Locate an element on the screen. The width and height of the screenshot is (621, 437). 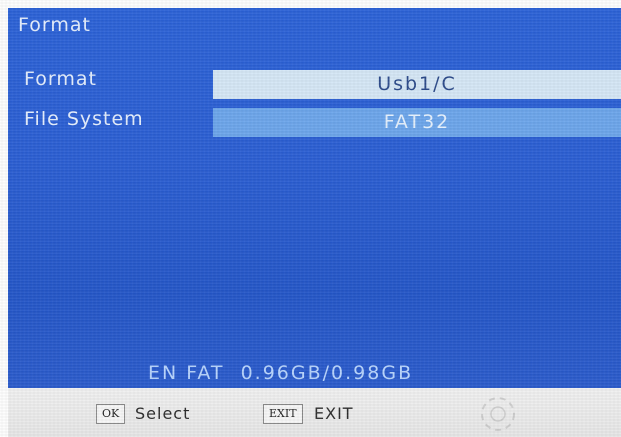
select-hint: Select is located at coordinates (163, 413).